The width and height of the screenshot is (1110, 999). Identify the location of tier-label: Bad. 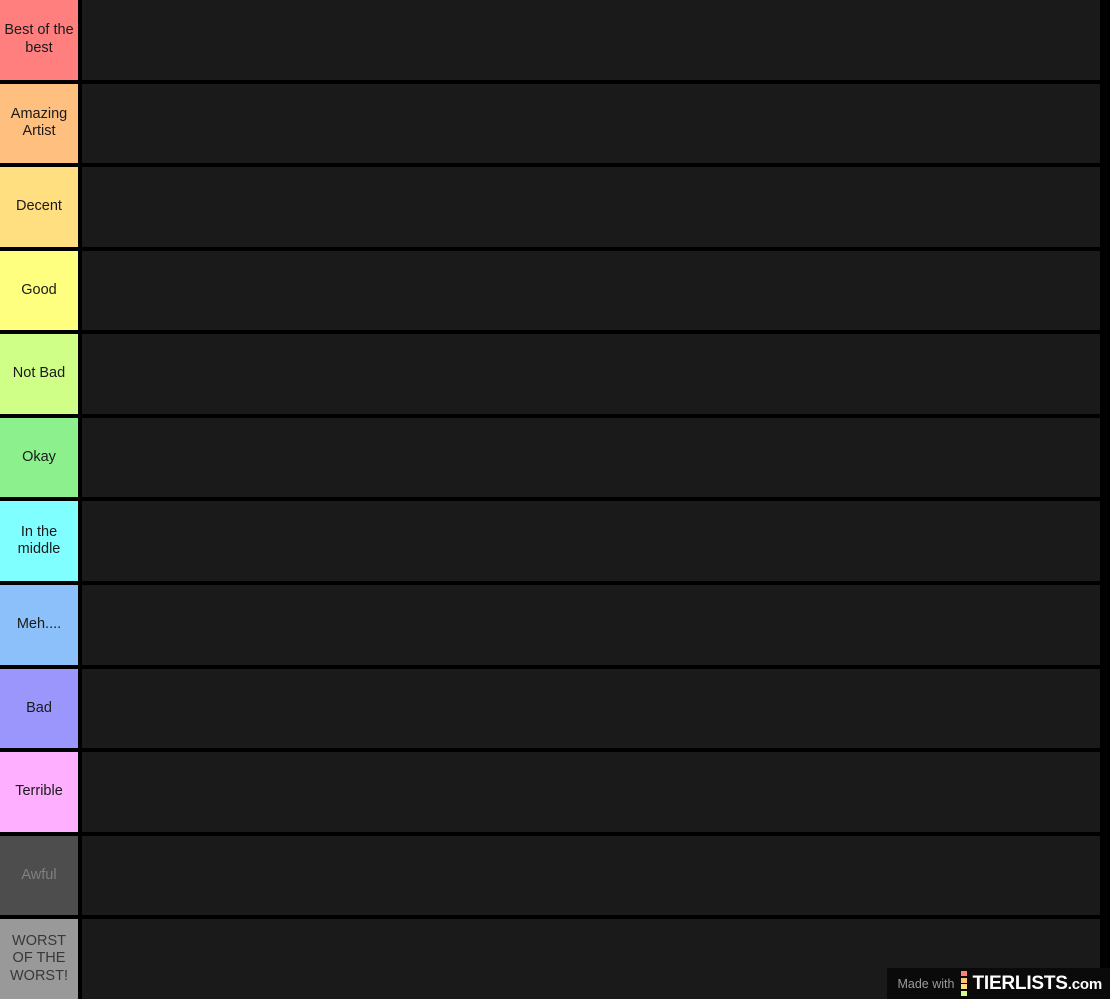
(39, 708).